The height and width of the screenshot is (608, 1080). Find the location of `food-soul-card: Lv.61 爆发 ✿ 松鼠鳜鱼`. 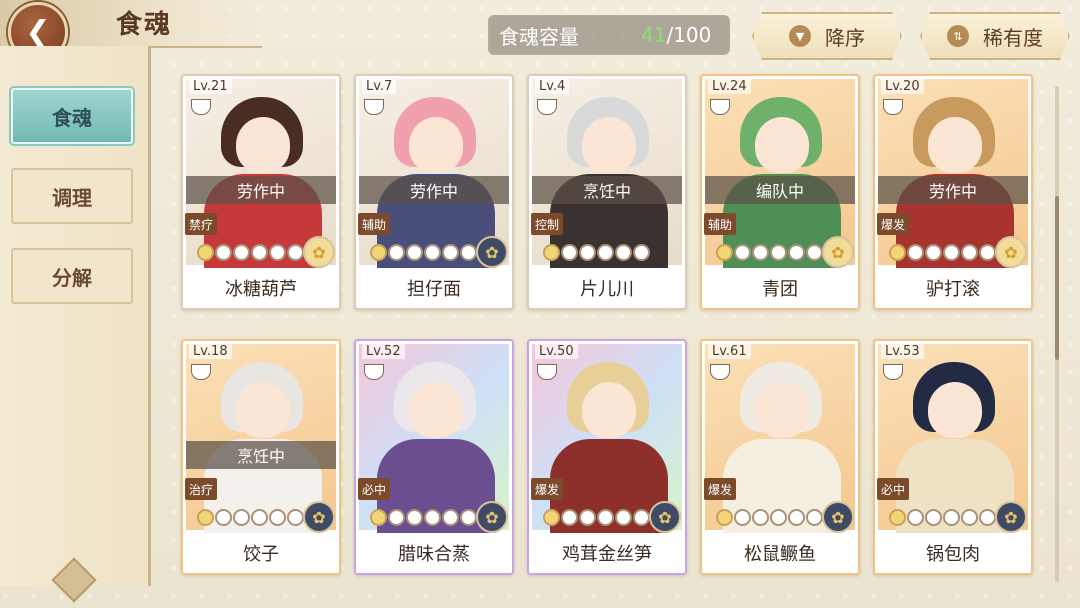

food-soul-card: Lv.61 爆发 ✿ 松鼠鳜鱼 is located at coordinates (780, 457).